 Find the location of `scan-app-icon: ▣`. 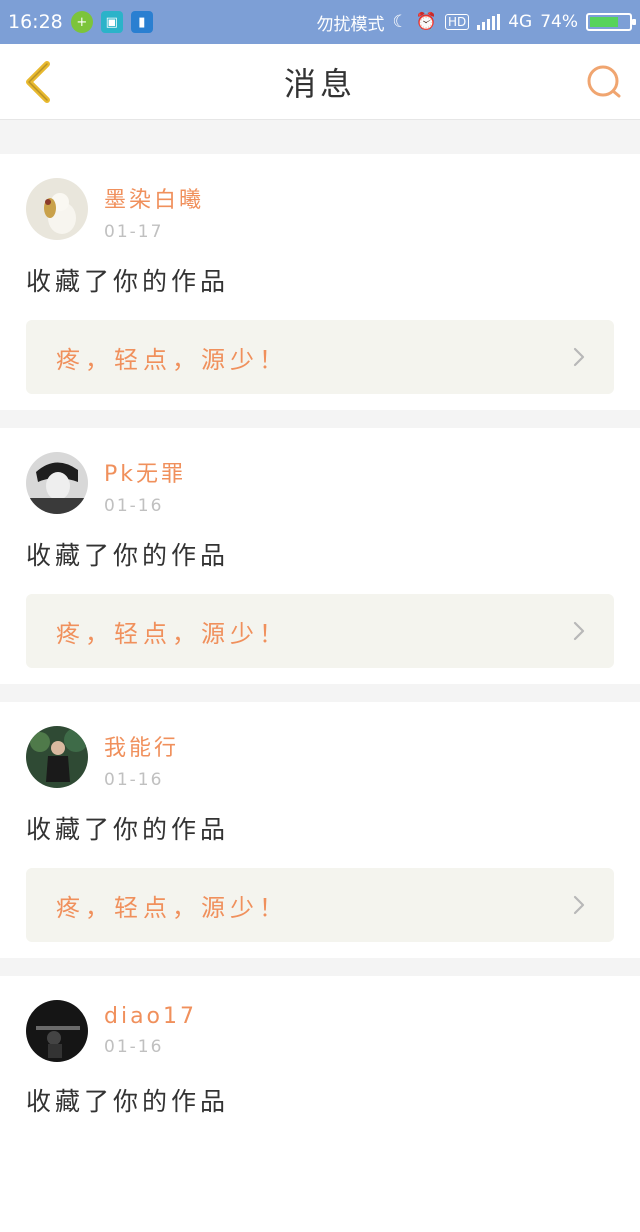

scan-app-icon: ▣ is located at coordinates (111, 22).